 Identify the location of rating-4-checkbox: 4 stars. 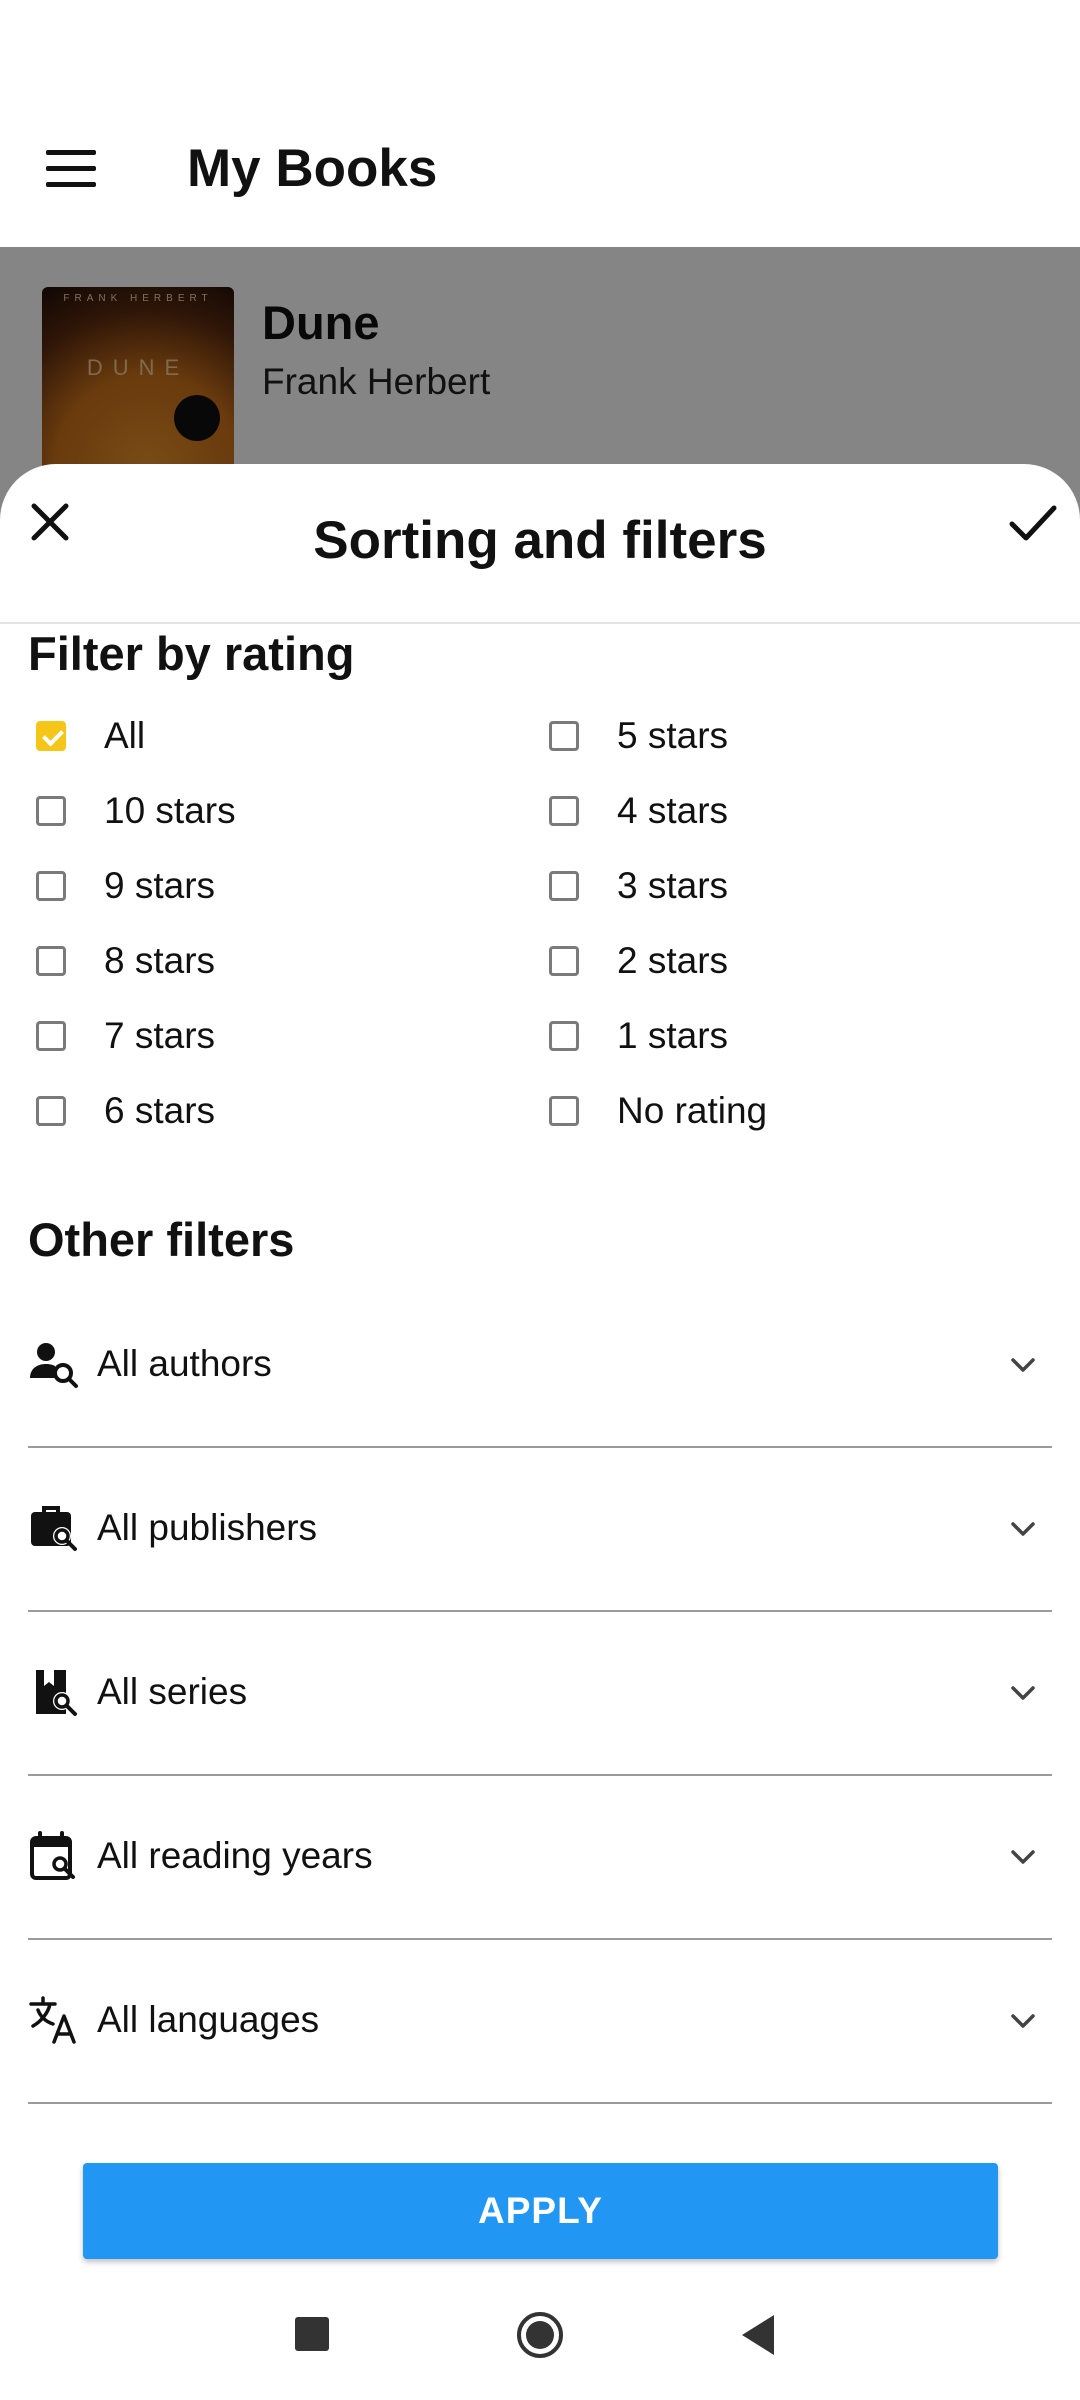
(634, 811).